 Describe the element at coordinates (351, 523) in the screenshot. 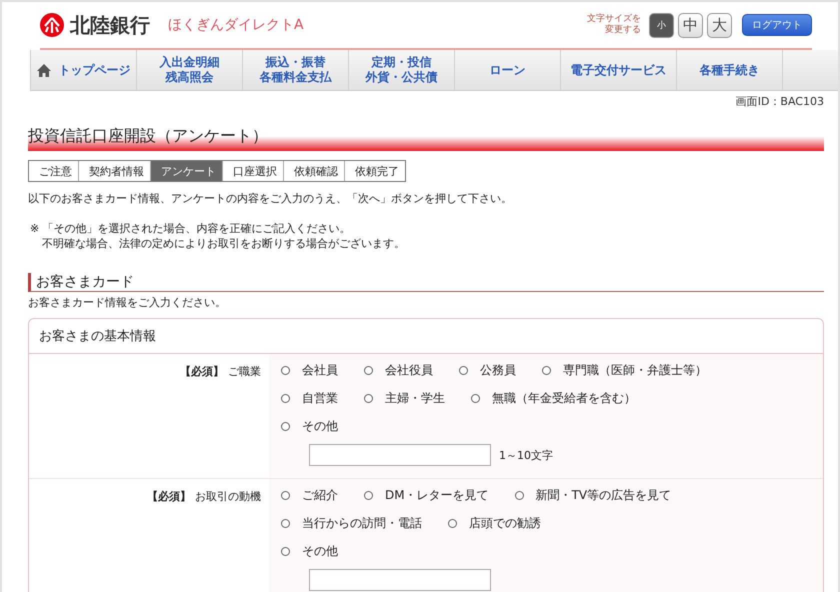

I see `radio-option: 当行からの訪問・電話` at that location.